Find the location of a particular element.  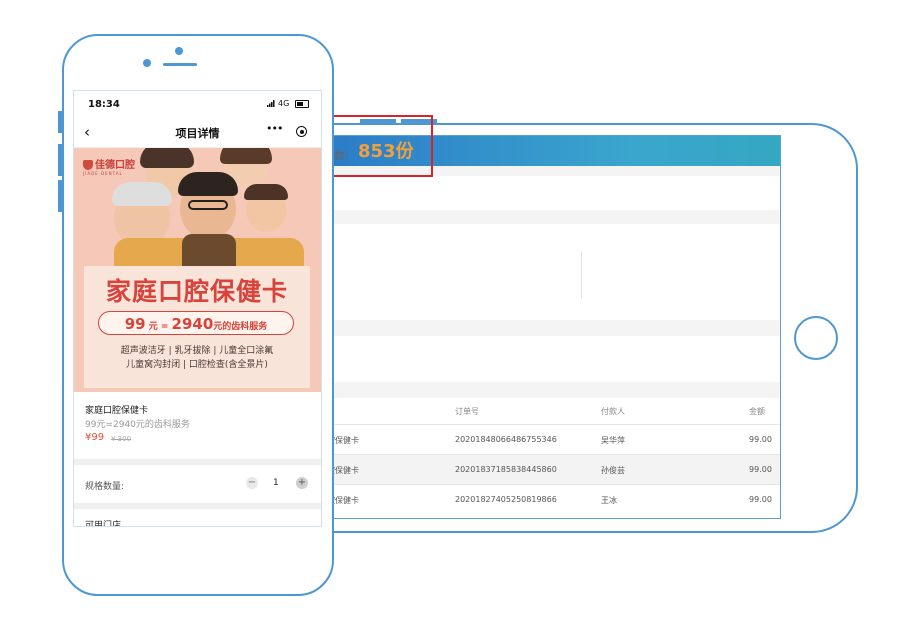

quantity-value: 1 is located at coordinates (276, 483).